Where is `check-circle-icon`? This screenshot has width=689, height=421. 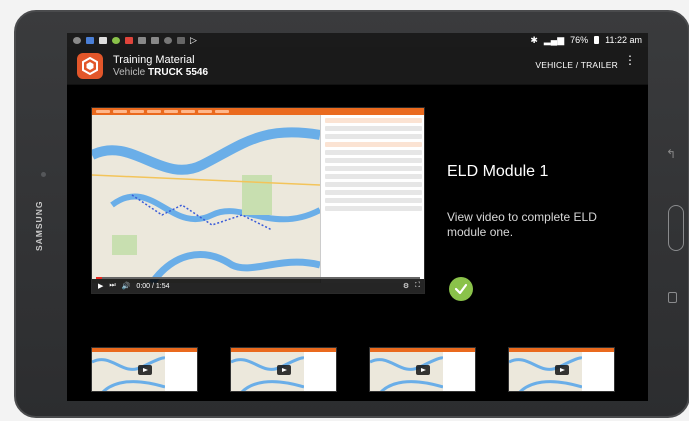 check-circle-icon is located at coordinates (461, 289).